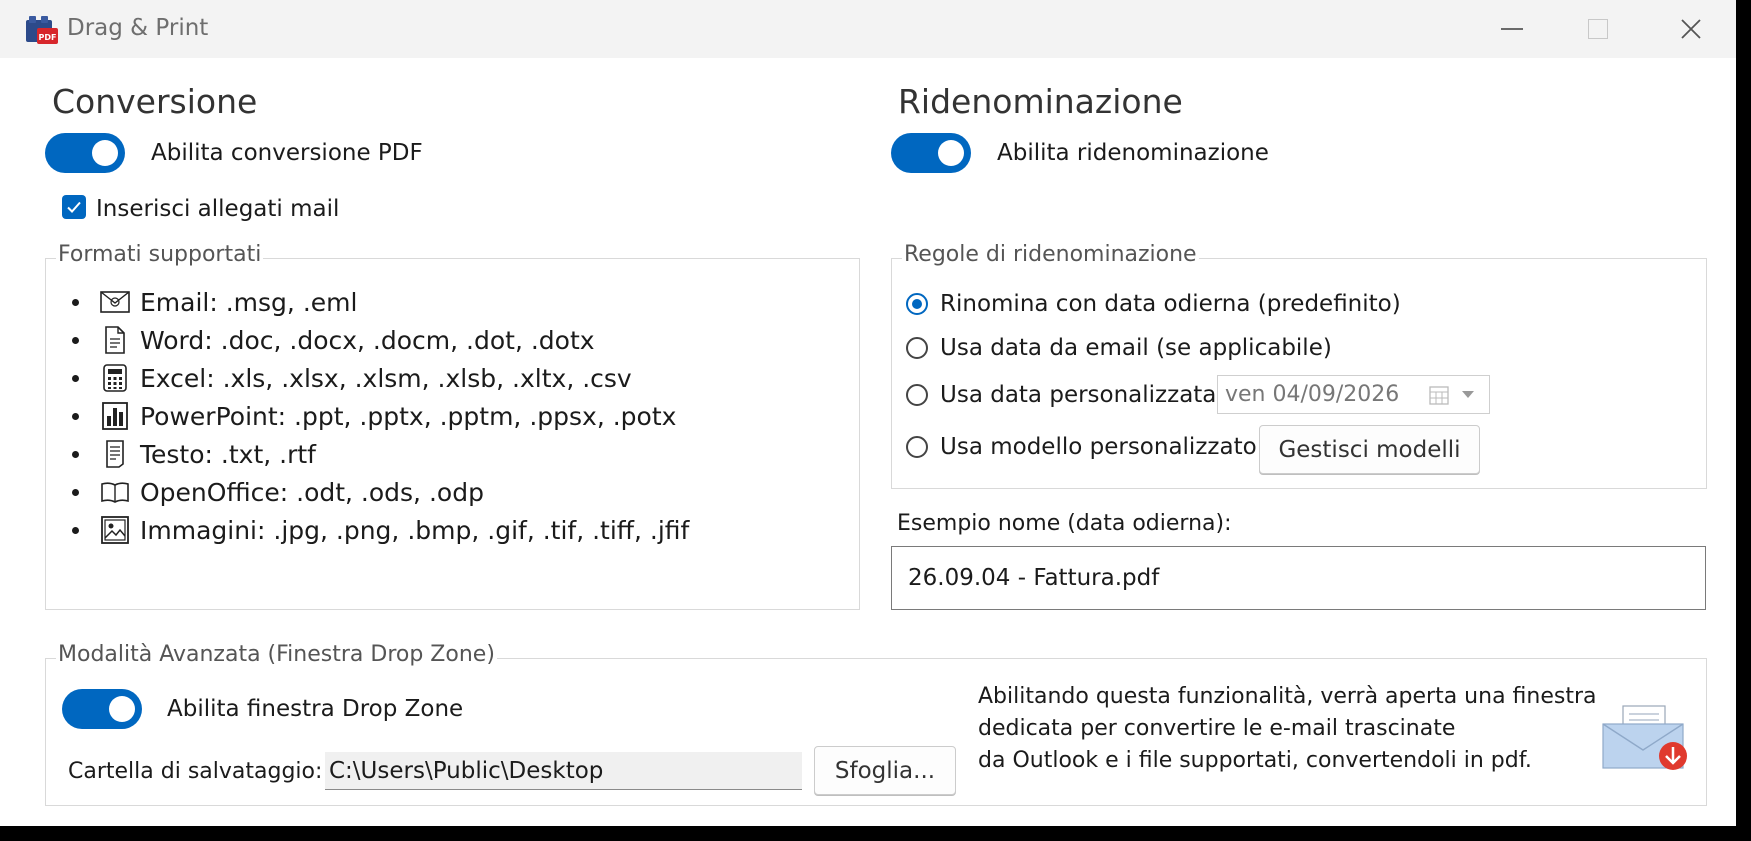 This screenshot has height=841, width=1751. I want to click on calendar-icon, so click(1439, 395).